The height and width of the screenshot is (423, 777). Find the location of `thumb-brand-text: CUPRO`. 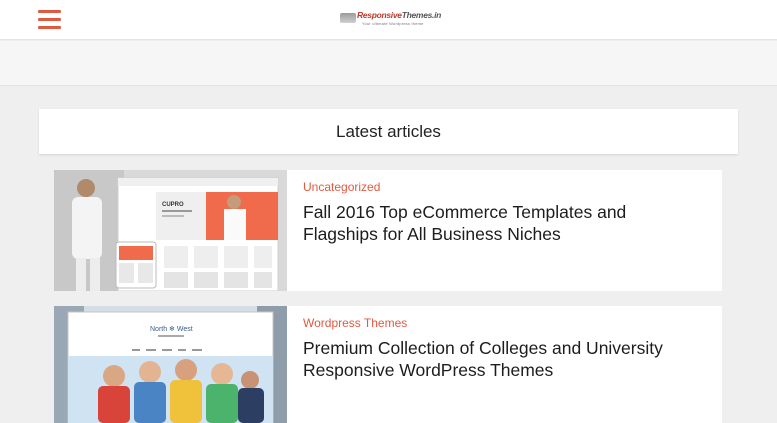

thumb-brand-text: CUPRO is located at coordinates (173, 205).